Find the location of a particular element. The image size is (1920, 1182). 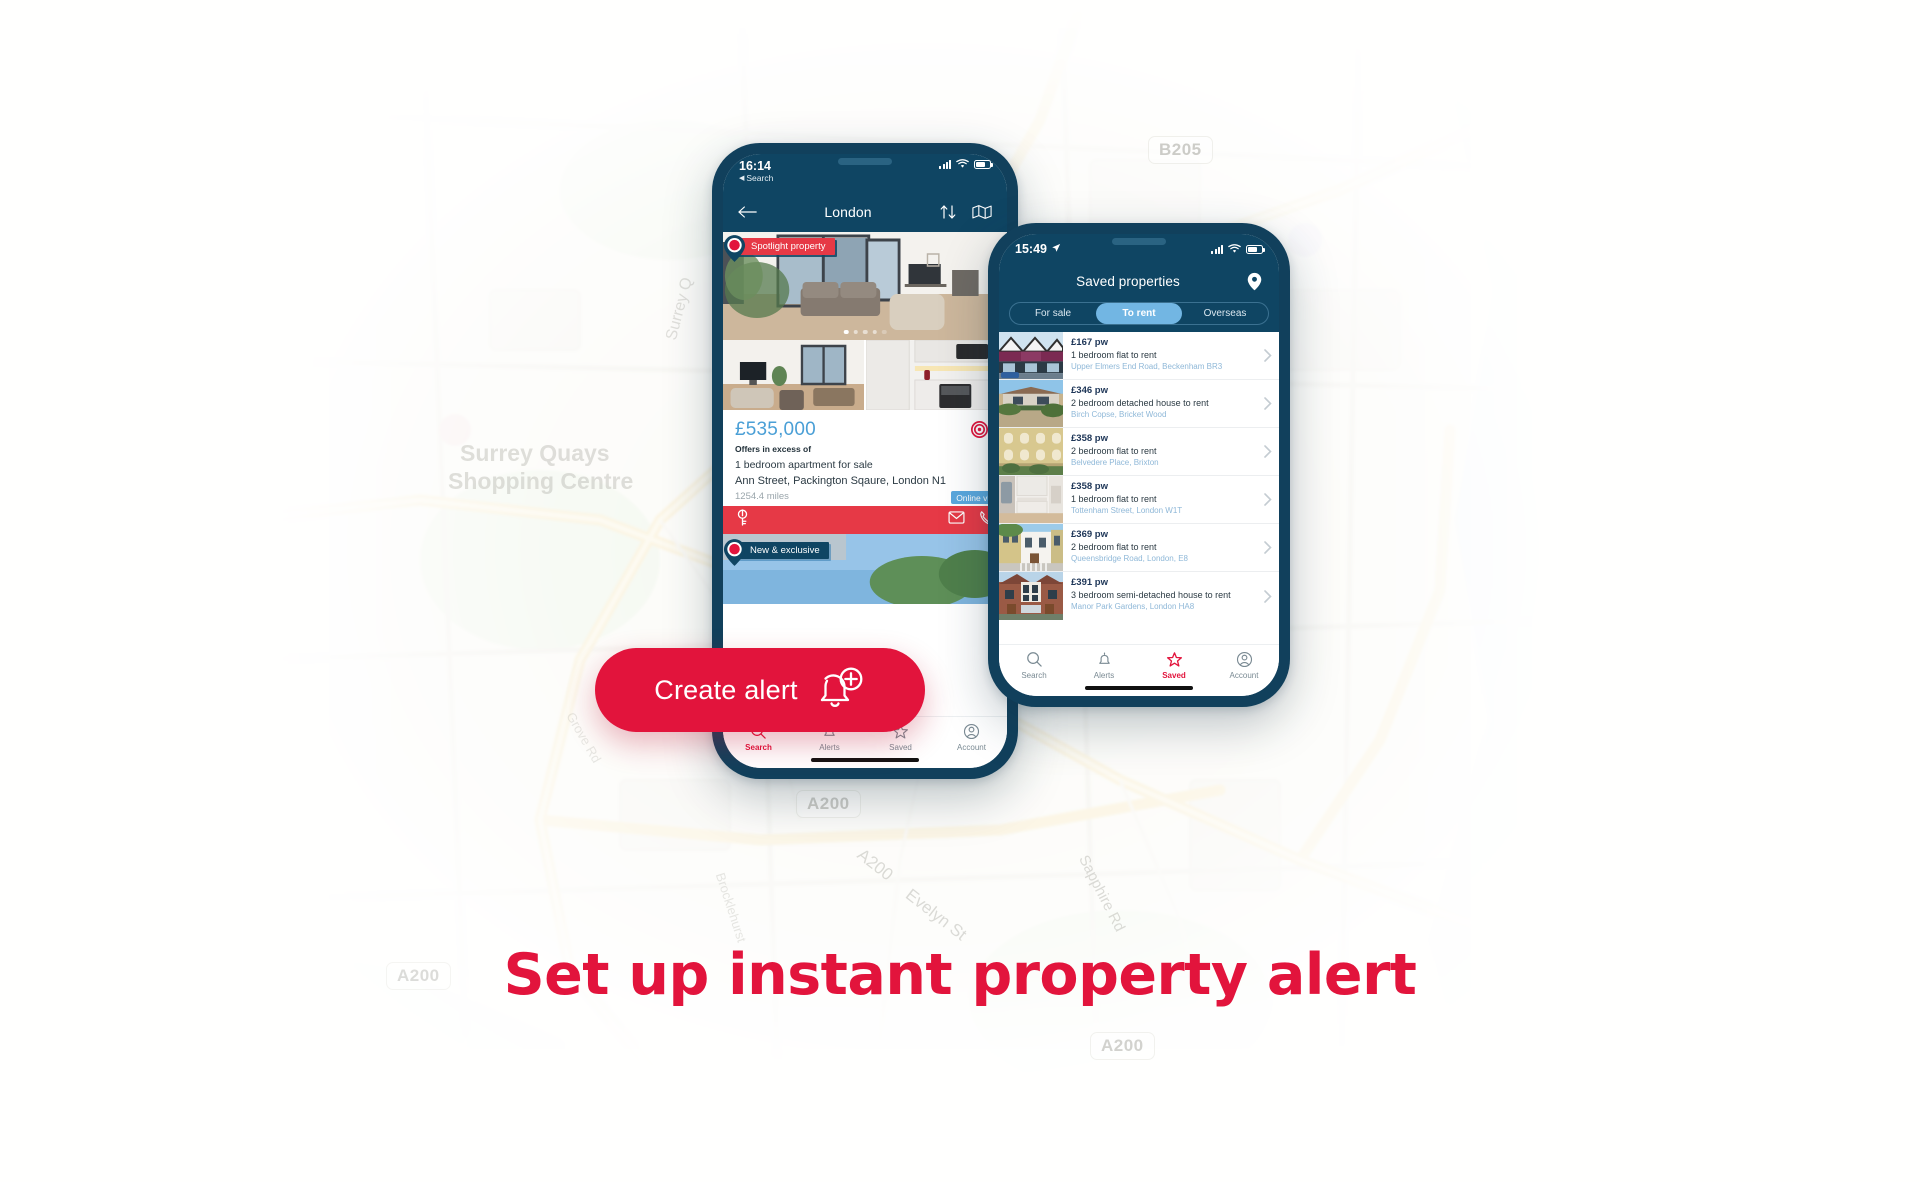

phone1-status-right is located at coordinates (966, 164).